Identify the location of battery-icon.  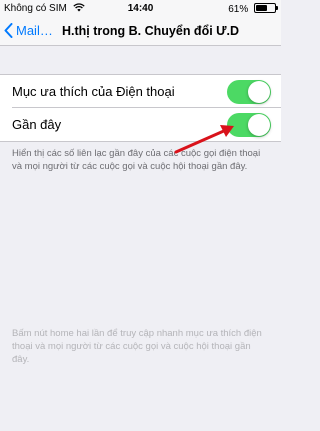
(266, 8).